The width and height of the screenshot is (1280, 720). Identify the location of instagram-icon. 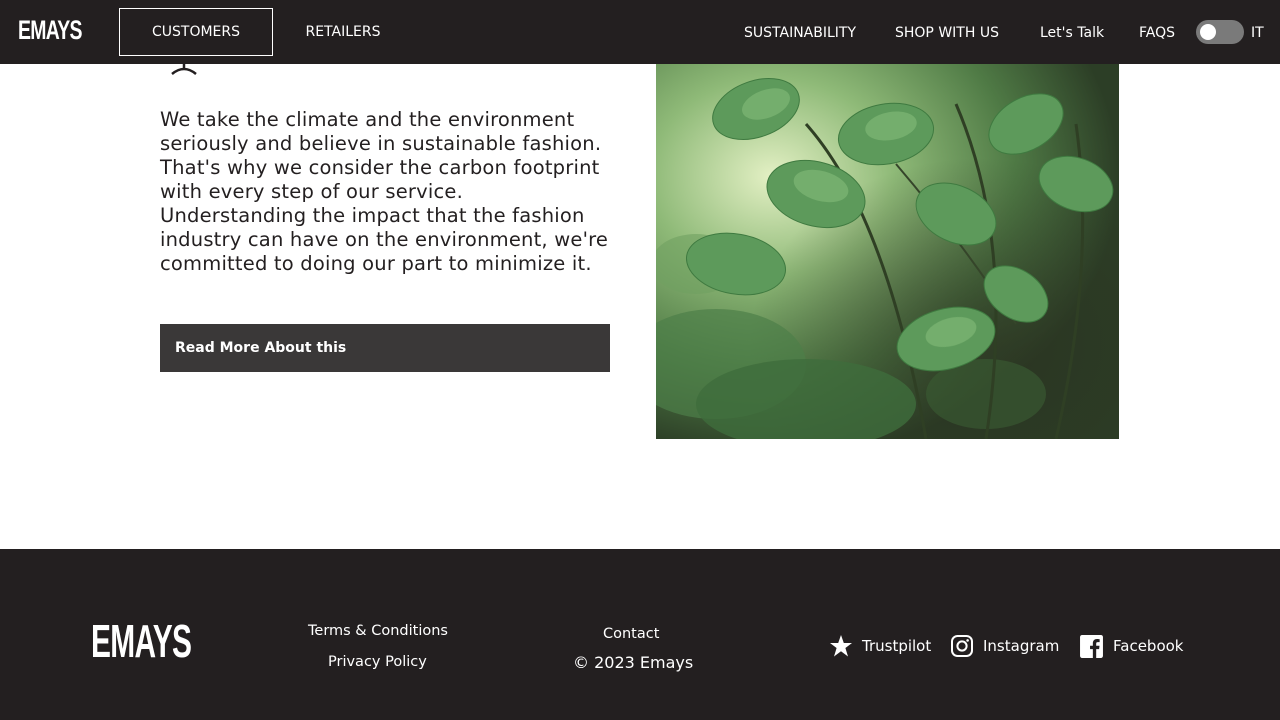
(962, 646).